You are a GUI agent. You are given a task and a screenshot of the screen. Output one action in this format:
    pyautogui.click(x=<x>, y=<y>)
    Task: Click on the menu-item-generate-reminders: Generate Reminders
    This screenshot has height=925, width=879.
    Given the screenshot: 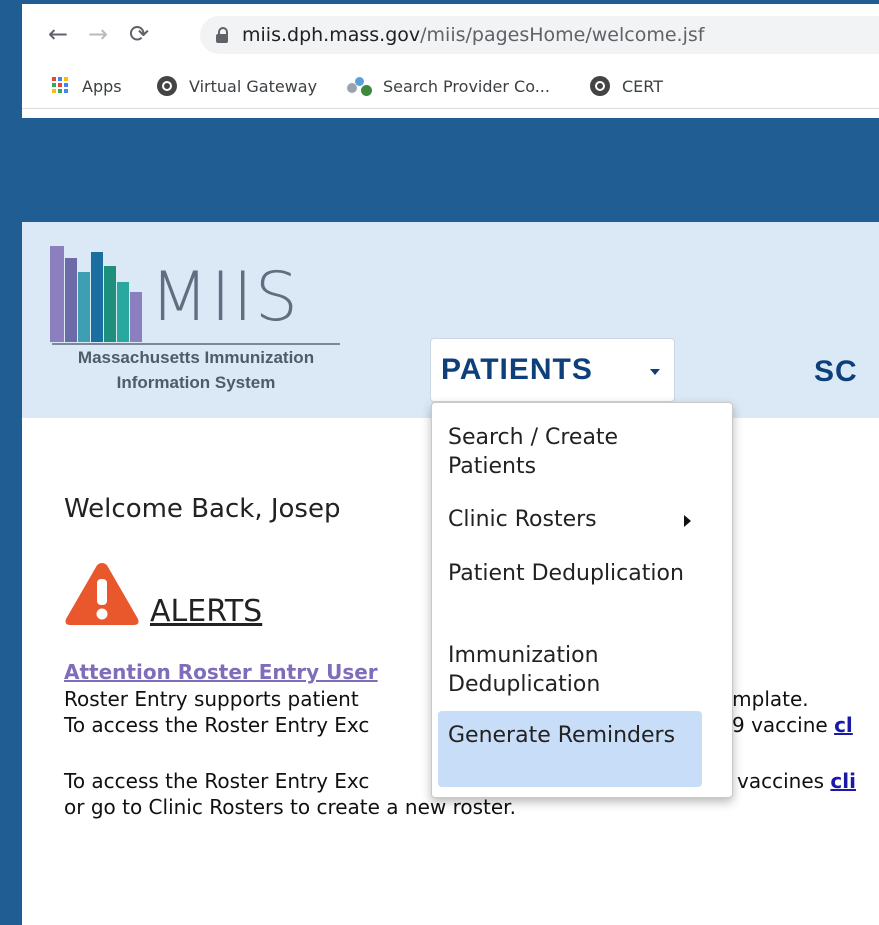 What is the action you would take?
    pyautogui.click(x=570, y=749)
    